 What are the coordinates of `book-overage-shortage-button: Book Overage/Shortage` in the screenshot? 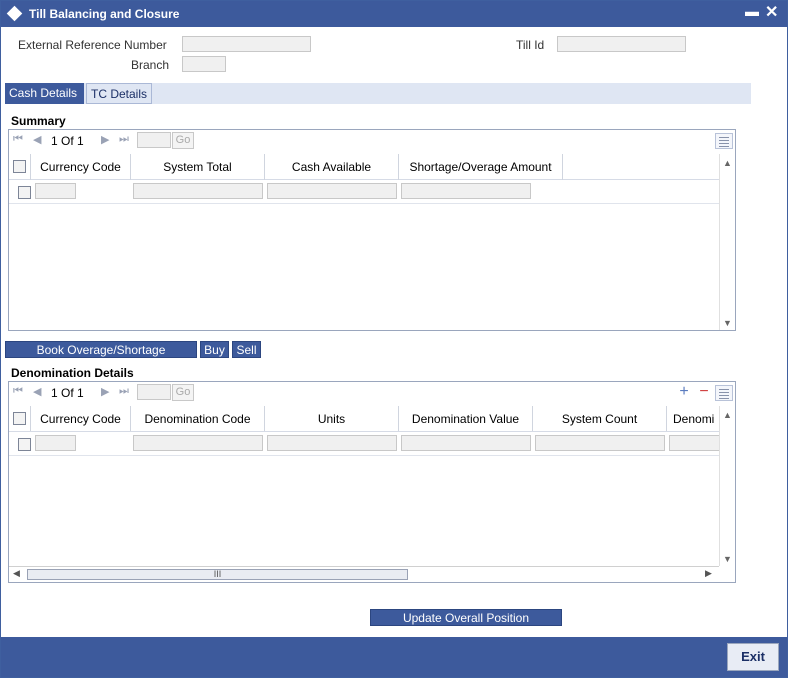 It's located at (101, 349).